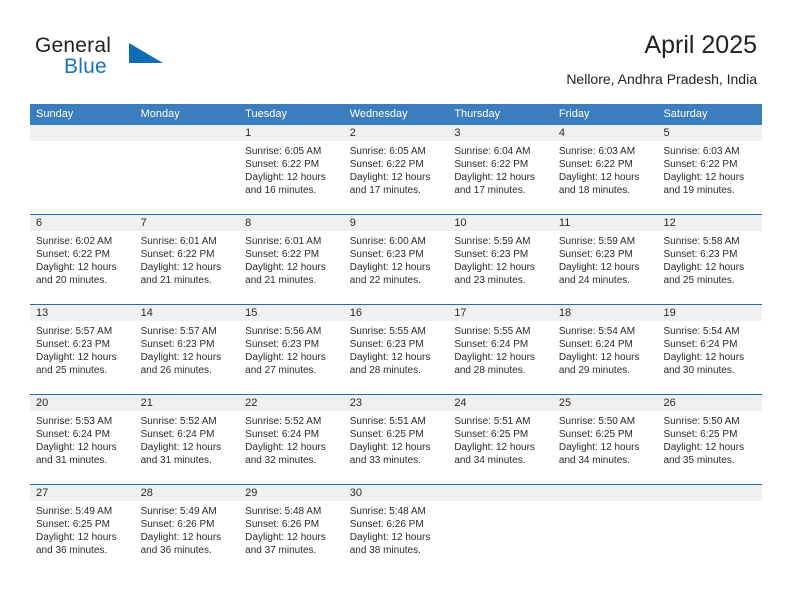 Image resolution: width=792 pixels, height=612 pixels. I want to click on day-number: 28, so click(187, 493).